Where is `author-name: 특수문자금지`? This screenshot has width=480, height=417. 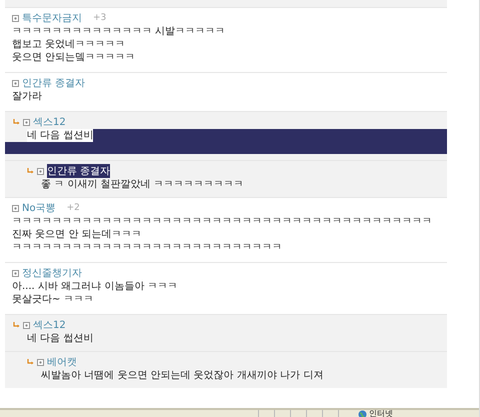 author-name: 특수문자금지 is located at coordinates (52, 18).